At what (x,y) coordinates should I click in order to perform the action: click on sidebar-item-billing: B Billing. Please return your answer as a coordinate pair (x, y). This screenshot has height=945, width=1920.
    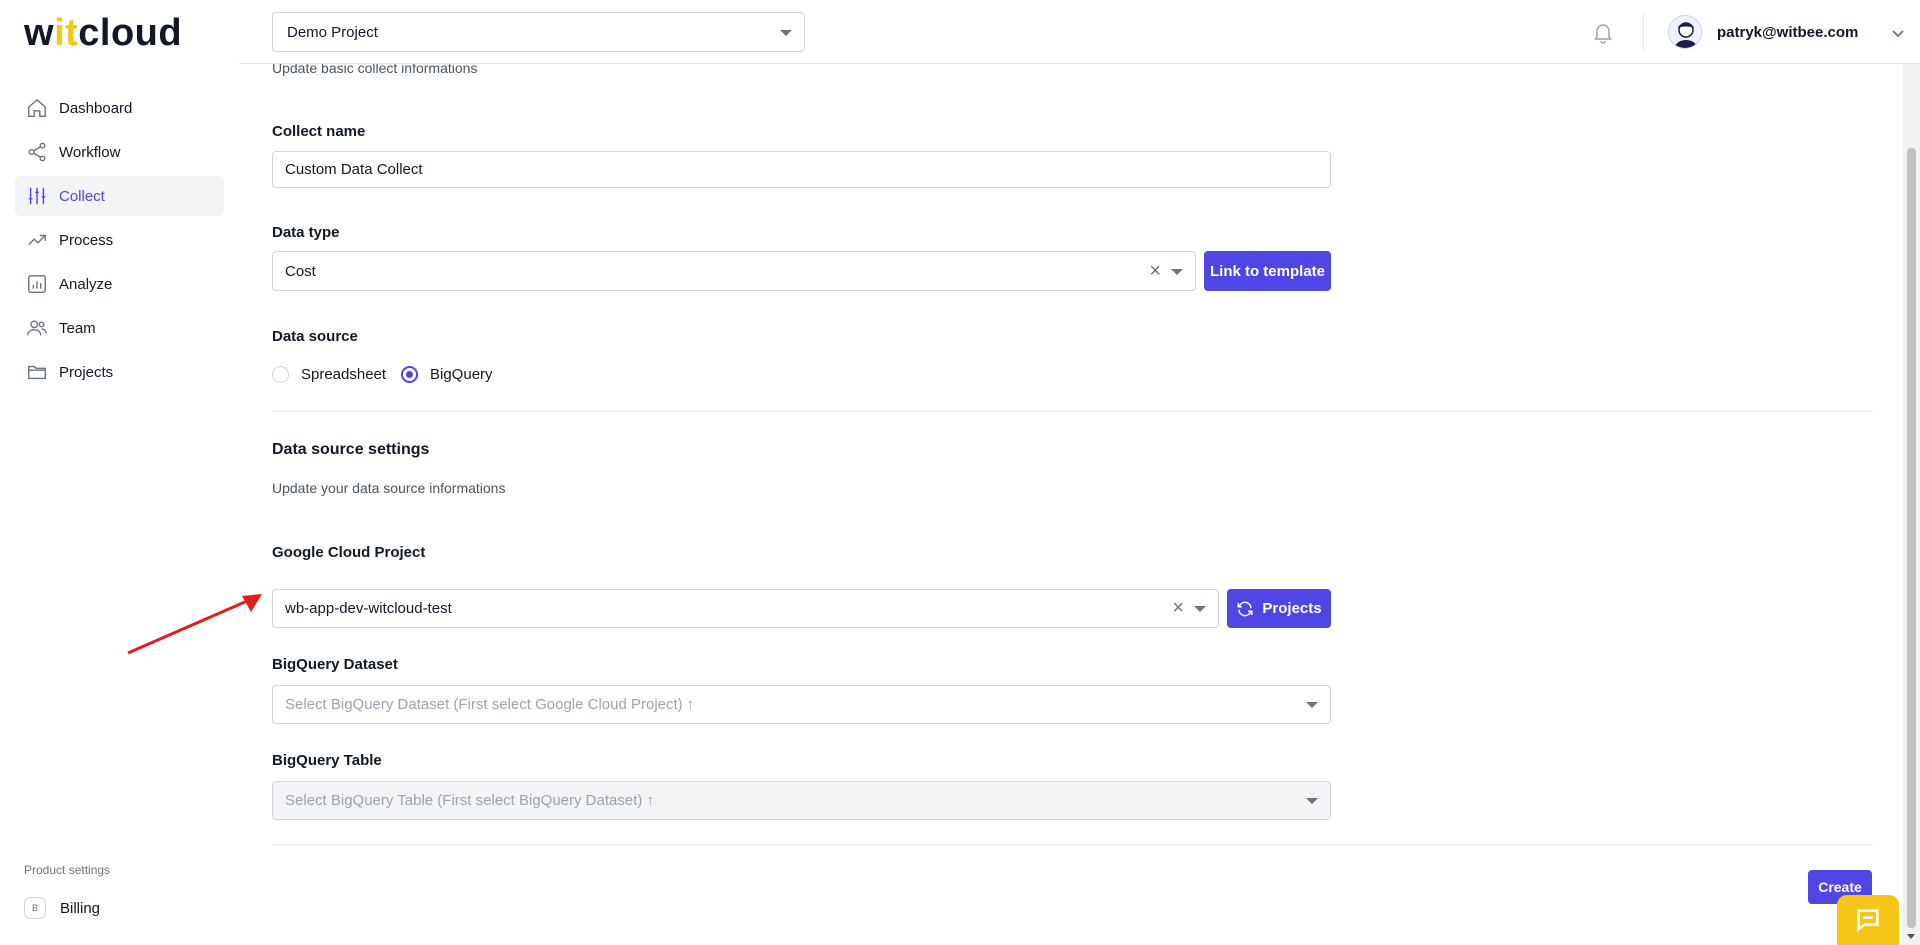
    Looking at the image, I should click on (62, 908).